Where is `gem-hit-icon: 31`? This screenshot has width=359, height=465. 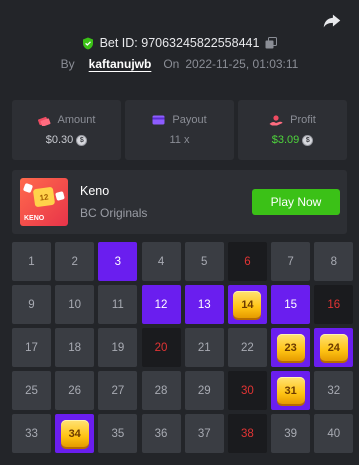 gem-hit-icon: 31 is located at coordinates (290, 390).